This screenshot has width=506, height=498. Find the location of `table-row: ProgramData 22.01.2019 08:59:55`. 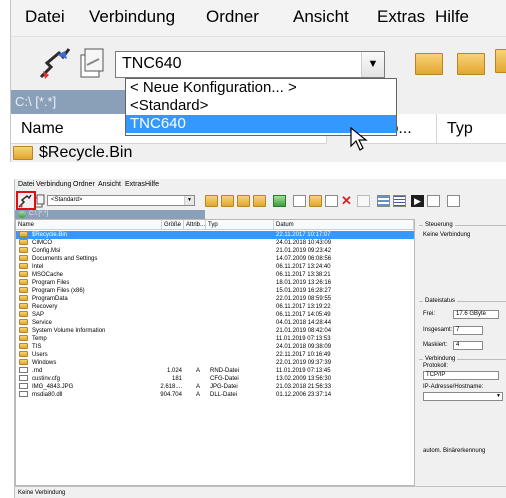

table-row: ProgramData 22.01.2019 08:59:55 is located at coordinates (215, 299).